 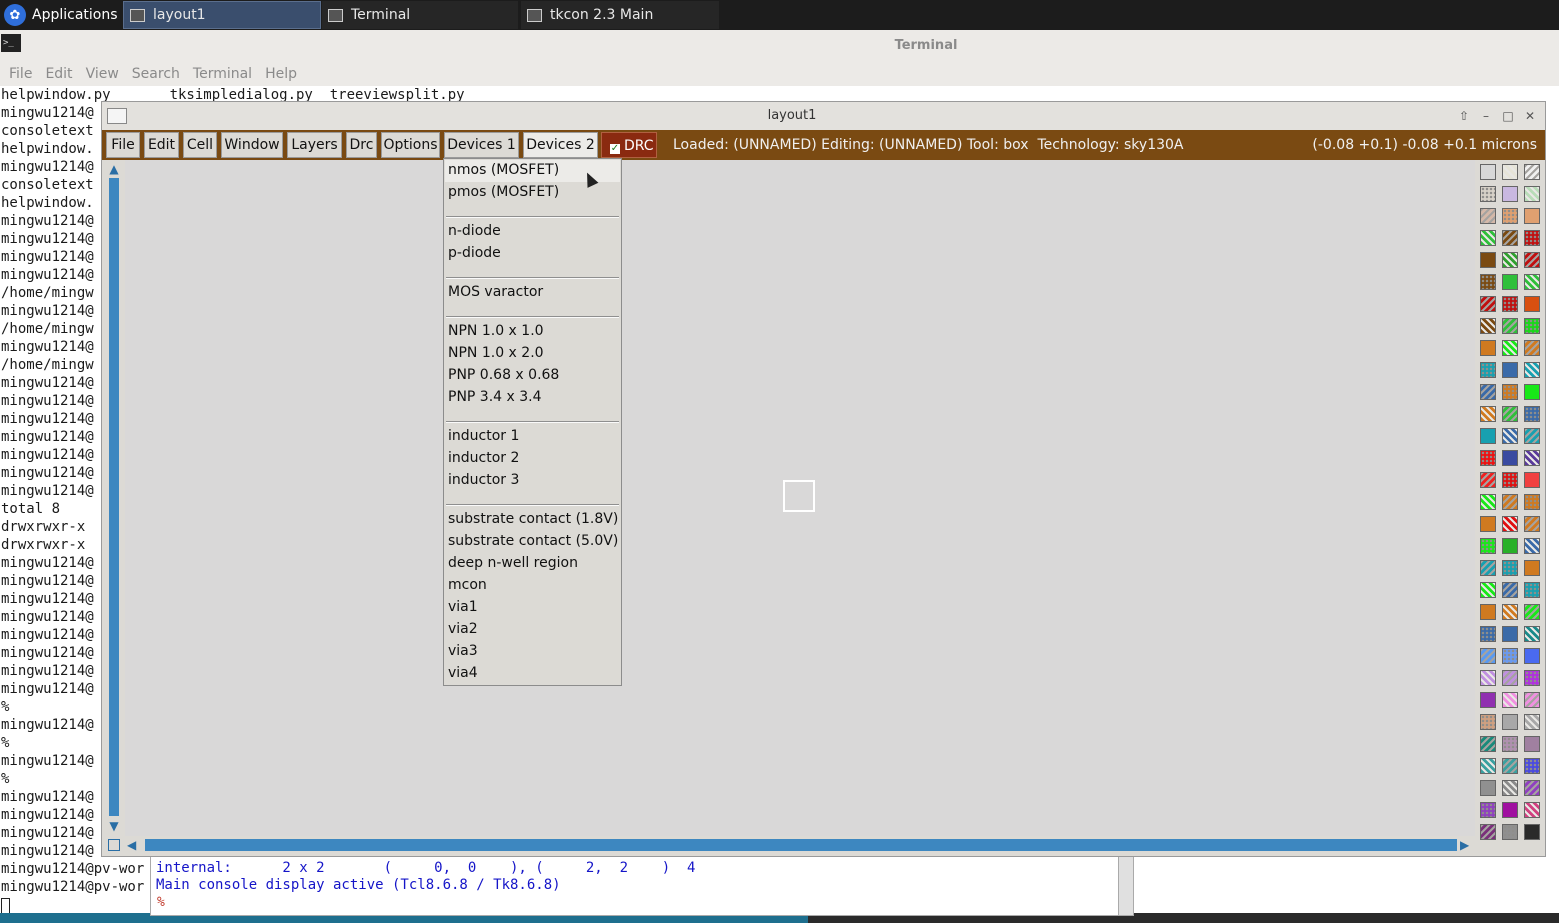 What do you see at coordinates (1508, 116) in the screenshot?
I see `restore-icon: □` at bounding box center [1508, 116].